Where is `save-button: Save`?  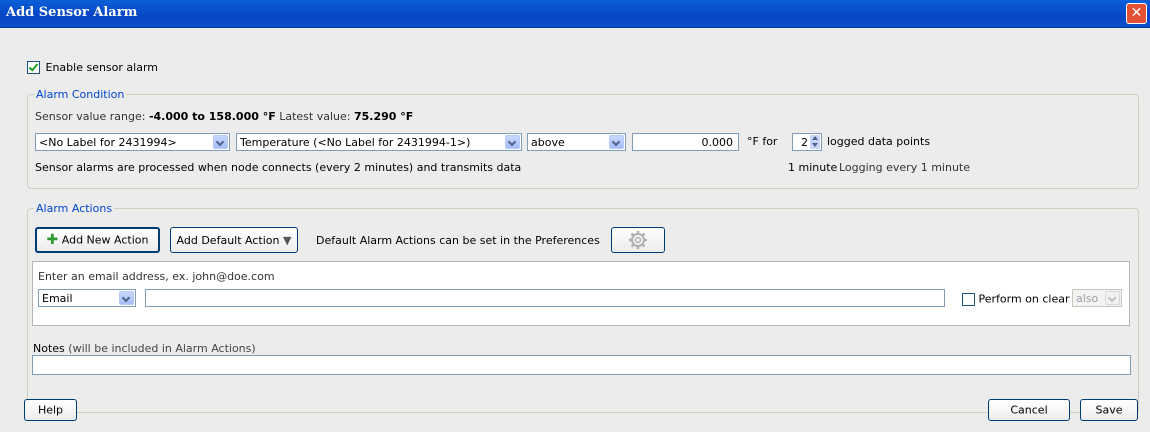 save-button: Save is located at coordinates (1109, 410).